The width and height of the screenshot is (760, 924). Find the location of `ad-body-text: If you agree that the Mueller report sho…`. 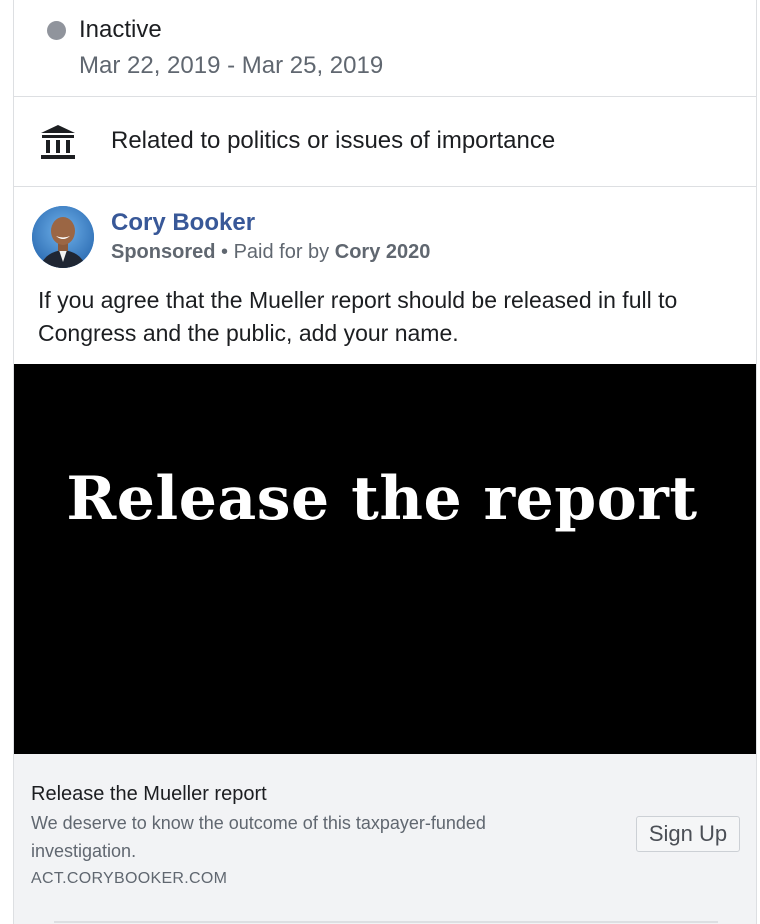

ad-body-text: If you agree that the Mueller report sho… is located at coordinates (358, 316).